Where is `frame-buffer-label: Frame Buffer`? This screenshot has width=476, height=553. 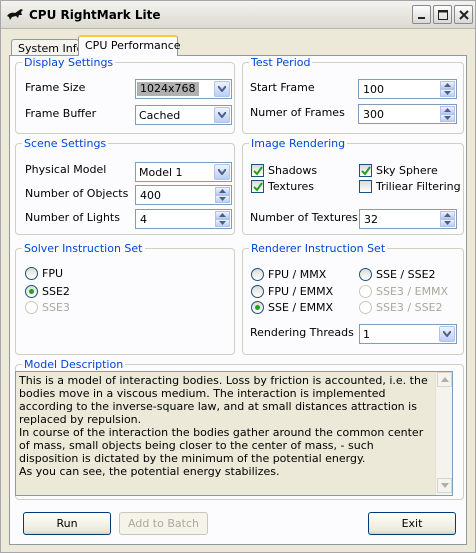
frame-buffer-label: Frame Buffer is located at coordinates (61, 113).